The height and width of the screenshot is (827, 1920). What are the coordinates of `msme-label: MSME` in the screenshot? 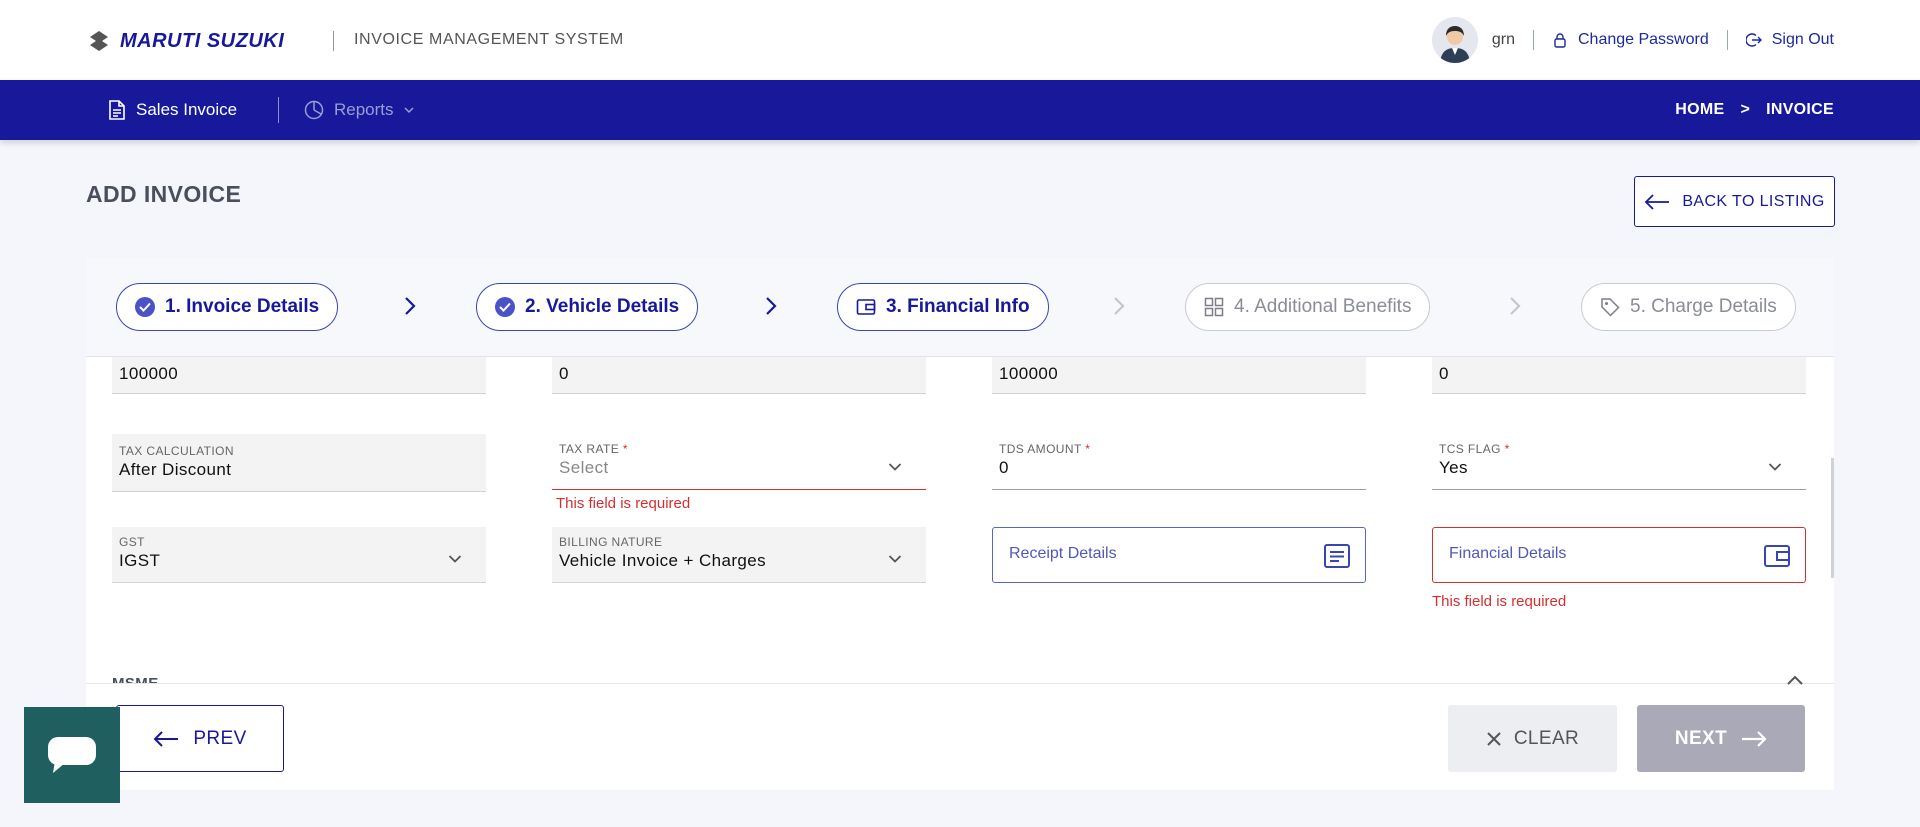 It's located at (135, 679).